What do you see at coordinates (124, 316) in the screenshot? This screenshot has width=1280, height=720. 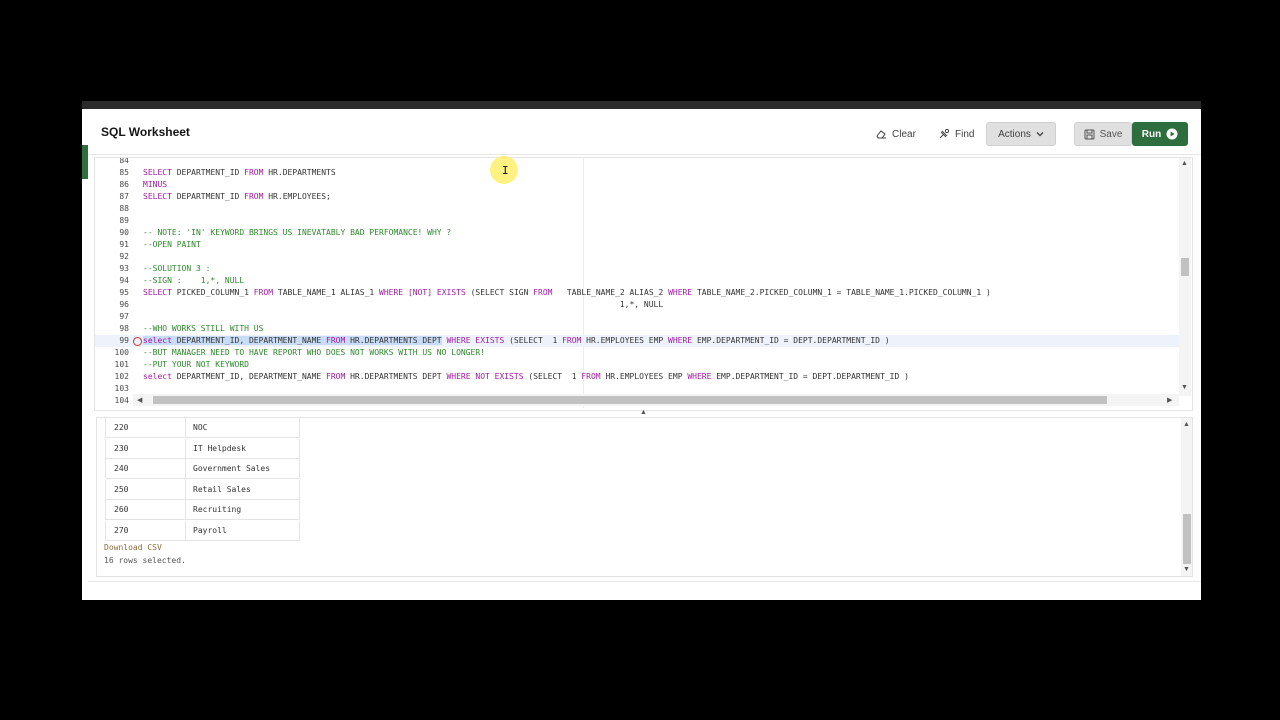 I see `line-number: 97` at bounding box center [124, 316].